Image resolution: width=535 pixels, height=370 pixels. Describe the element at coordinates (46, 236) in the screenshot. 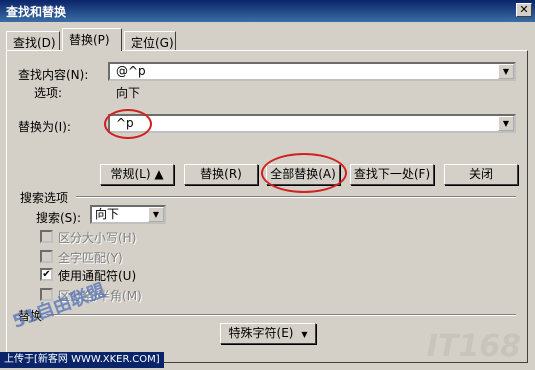

I see `match-case-checkbox` at that location.